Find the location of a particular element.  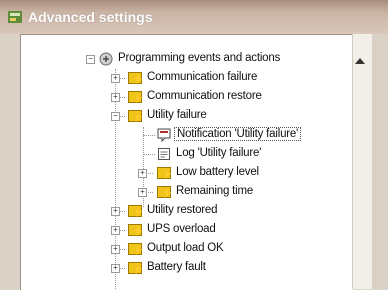

collapse-toggle: − is located at coordinates (115, 116).